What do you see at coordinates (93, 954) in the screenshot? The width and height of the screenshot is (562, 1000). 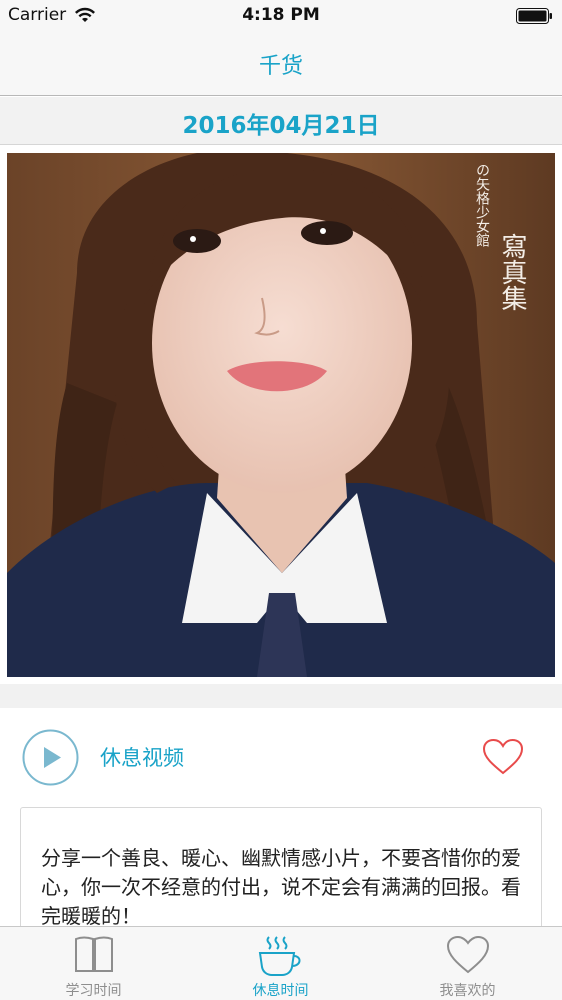 I see `book-icon` at bounding box center [93, 954].